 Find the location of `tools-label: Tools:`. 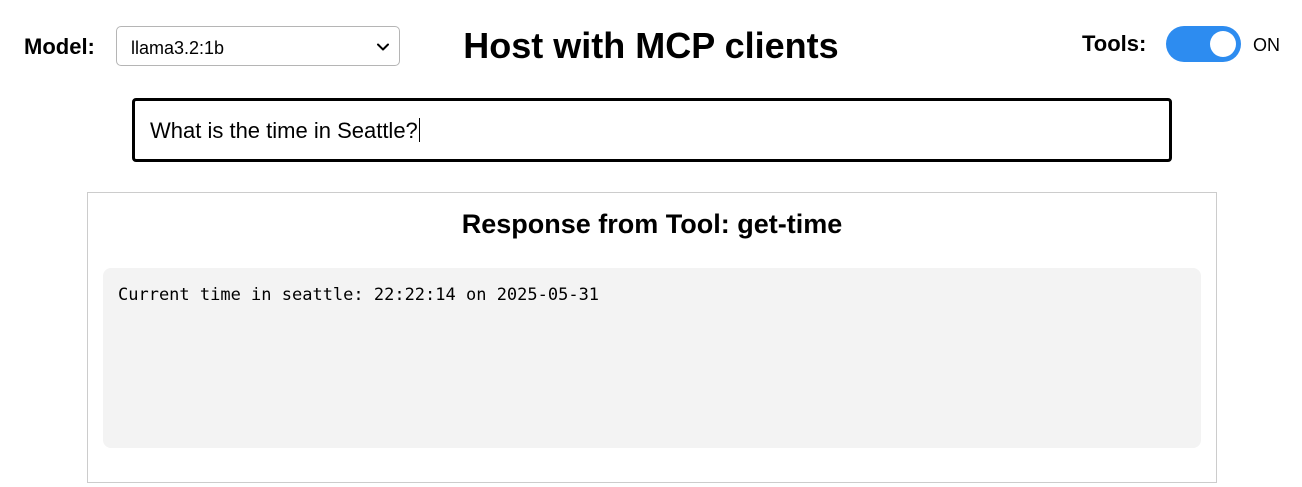

tools-label: Tools: is located at coordinates (1114, 43).